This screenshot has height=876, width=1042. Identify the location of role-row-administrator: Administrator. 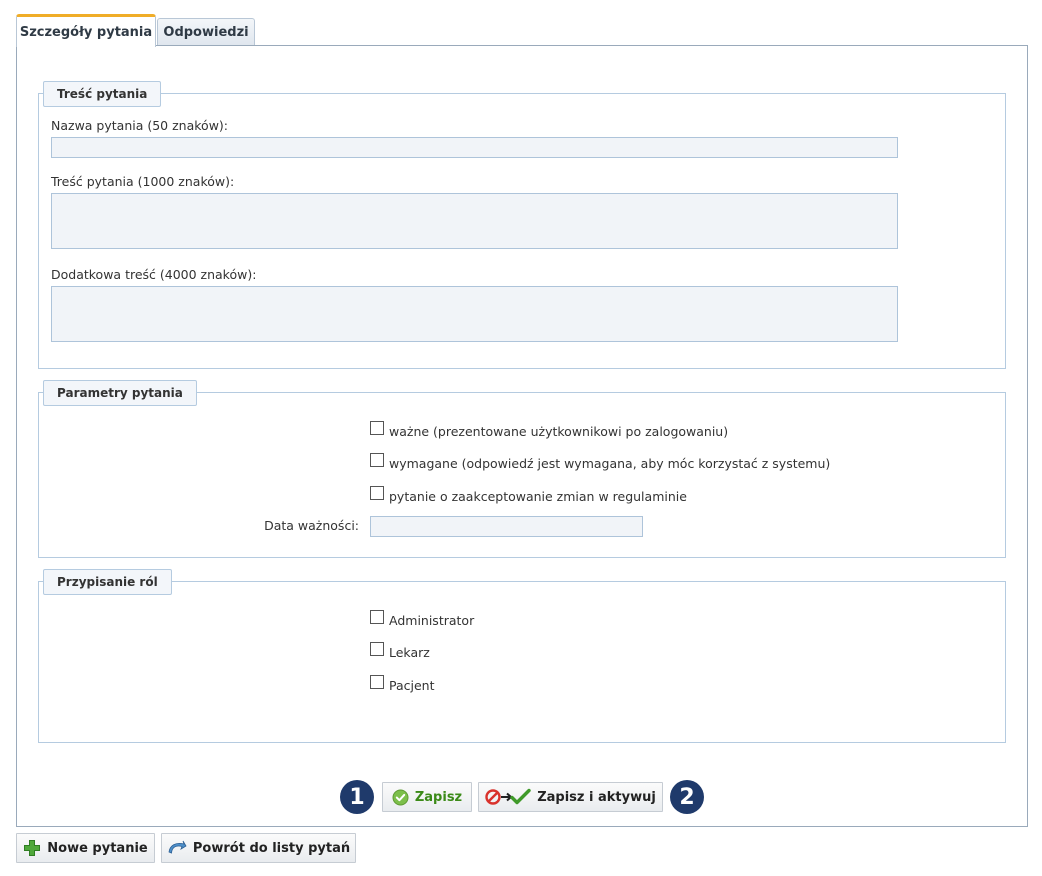
(422, 618).